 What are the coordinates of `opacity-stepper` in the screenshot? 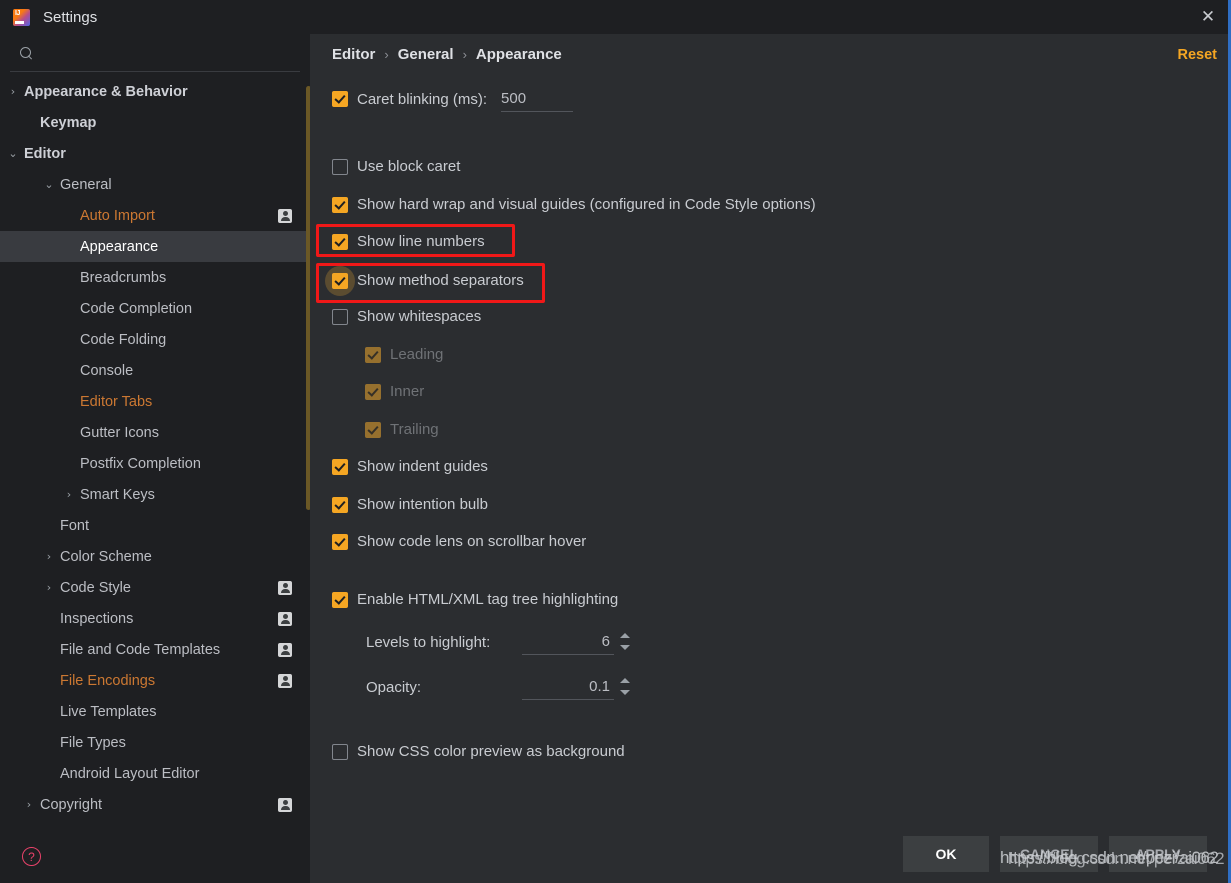 It's located at (624, 686).